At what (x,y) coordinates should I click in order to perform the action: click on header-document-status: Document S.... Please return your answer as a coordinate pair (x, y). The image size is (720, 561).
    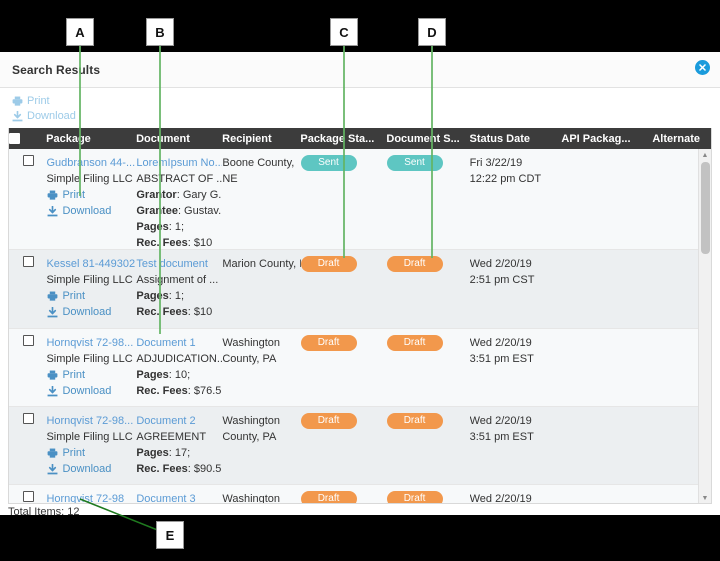
    Looking at the image, I should click on (427, 139).